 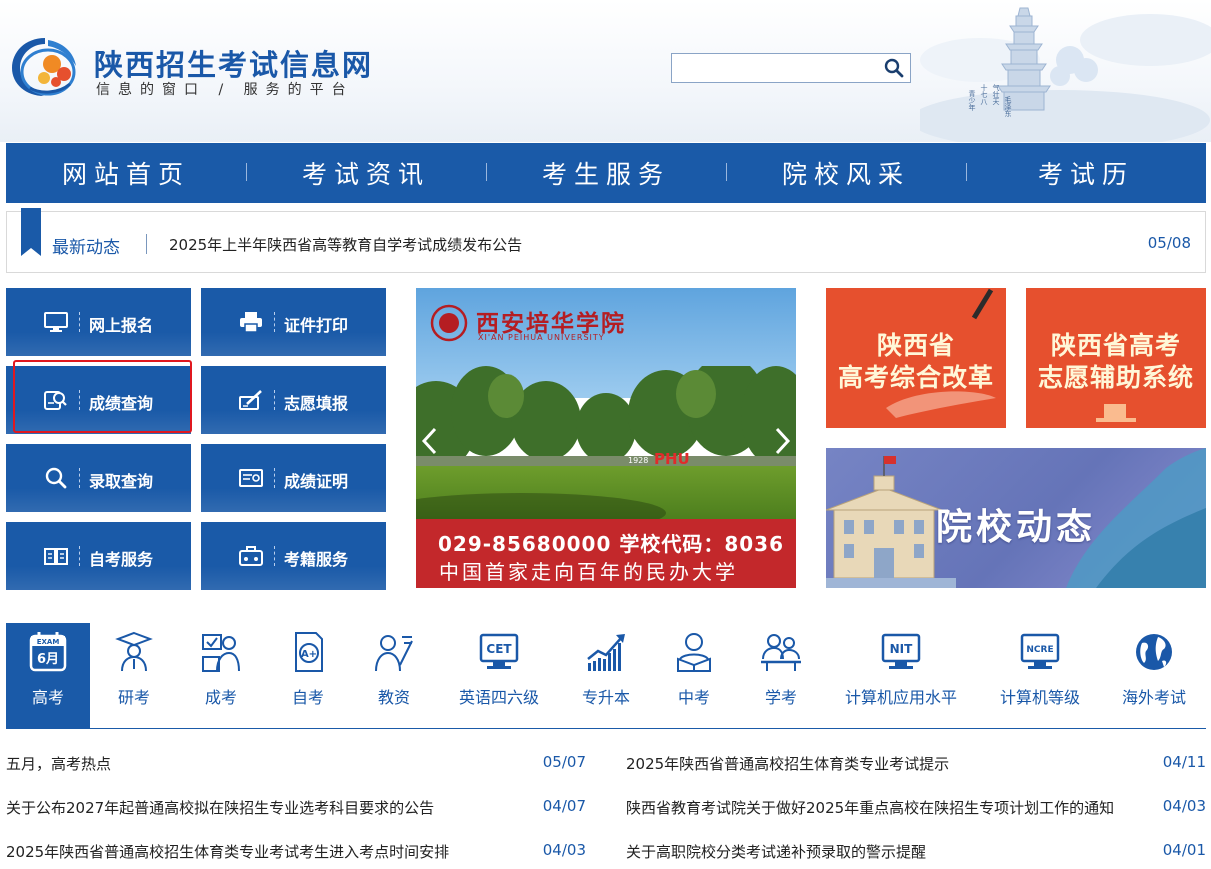 I want to click on ncre-icon: NCRE, so click(x=1040, y=651).